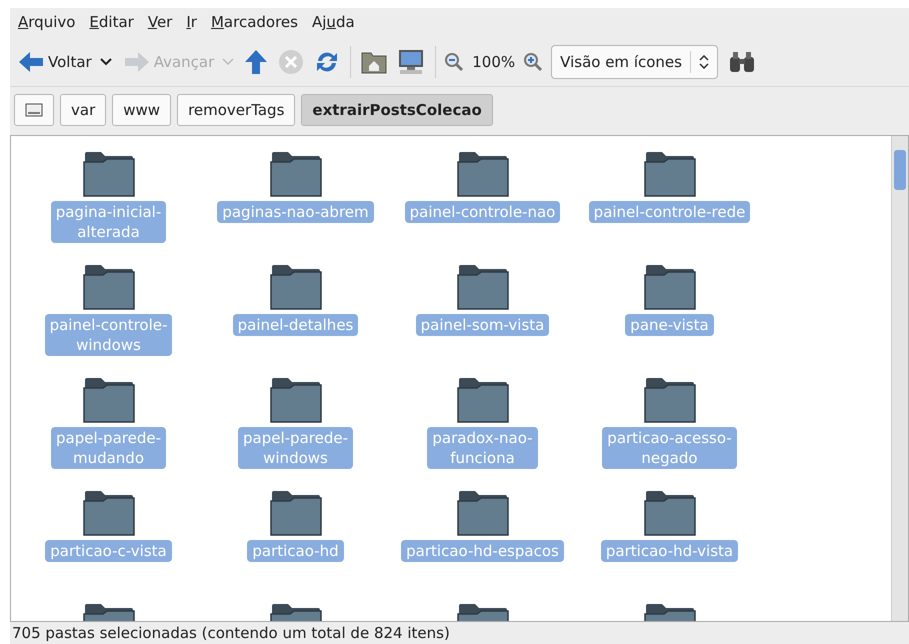  I want to click on folder-name: pane-vista, so click(669, 325).